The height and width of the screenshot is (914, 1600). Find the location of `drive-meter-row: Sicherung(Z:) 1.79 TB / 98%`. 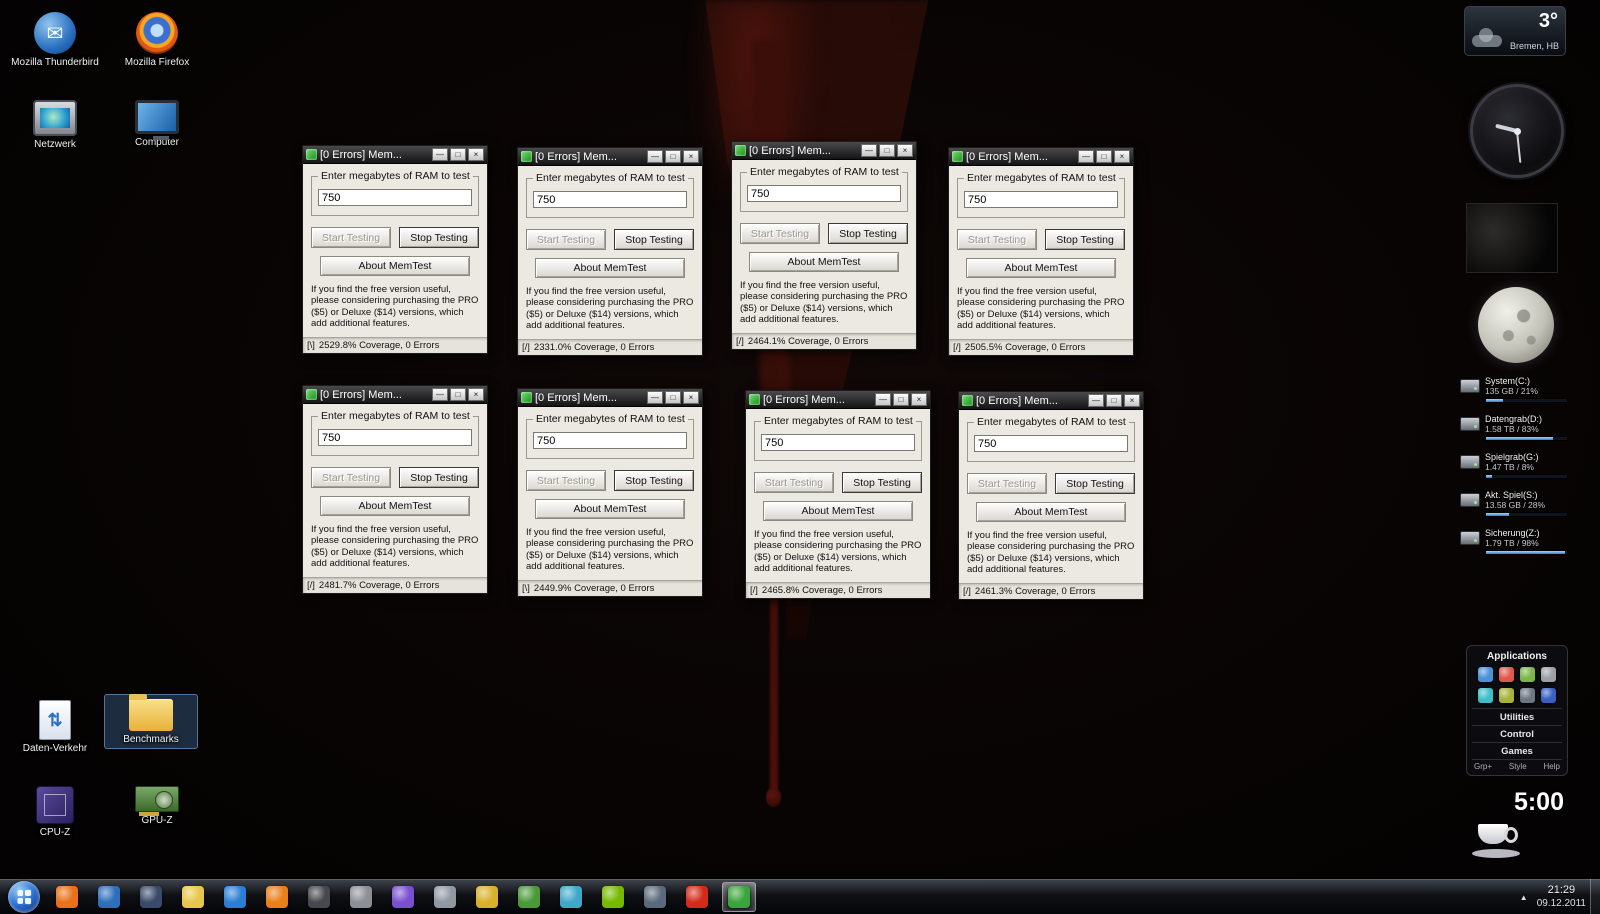

drive-meter-row: Sicherung(Z:) 1.79 TB / 98% is located at coordinates (1514, 542).